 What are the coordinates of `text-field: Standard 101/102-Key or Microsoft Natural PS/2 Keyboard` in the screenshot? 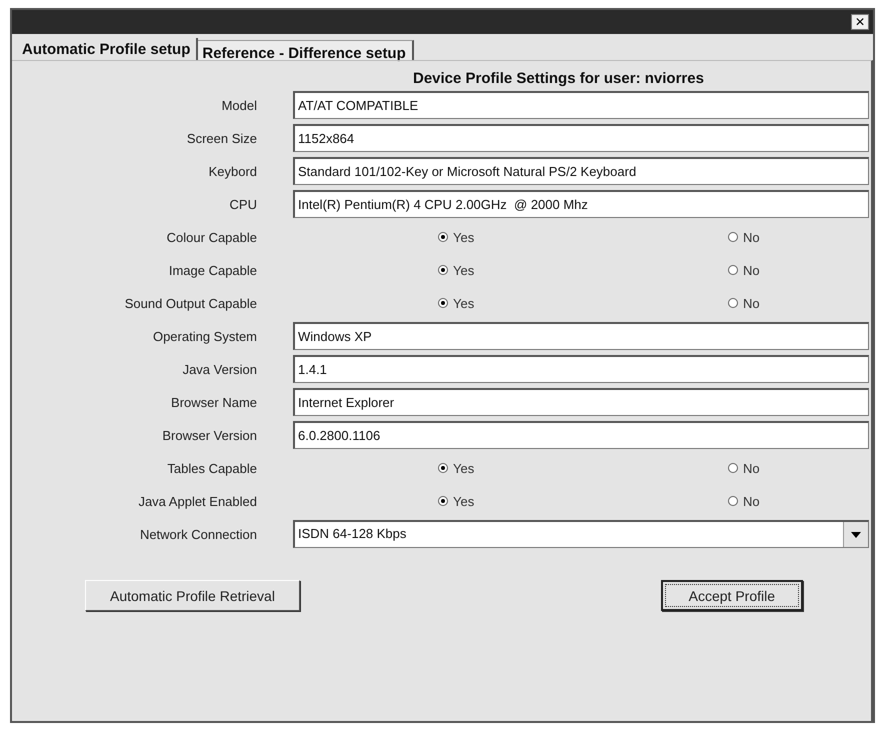 It's located at (581, 171).